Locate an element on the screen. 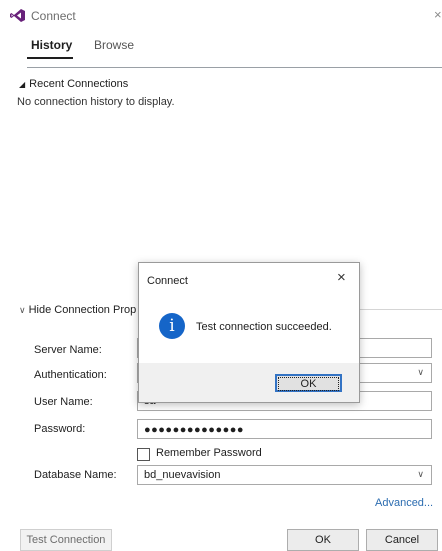 This screenshot has height=551, width=442. message-box-ok-label: OK is located at coordinates (308, 384).